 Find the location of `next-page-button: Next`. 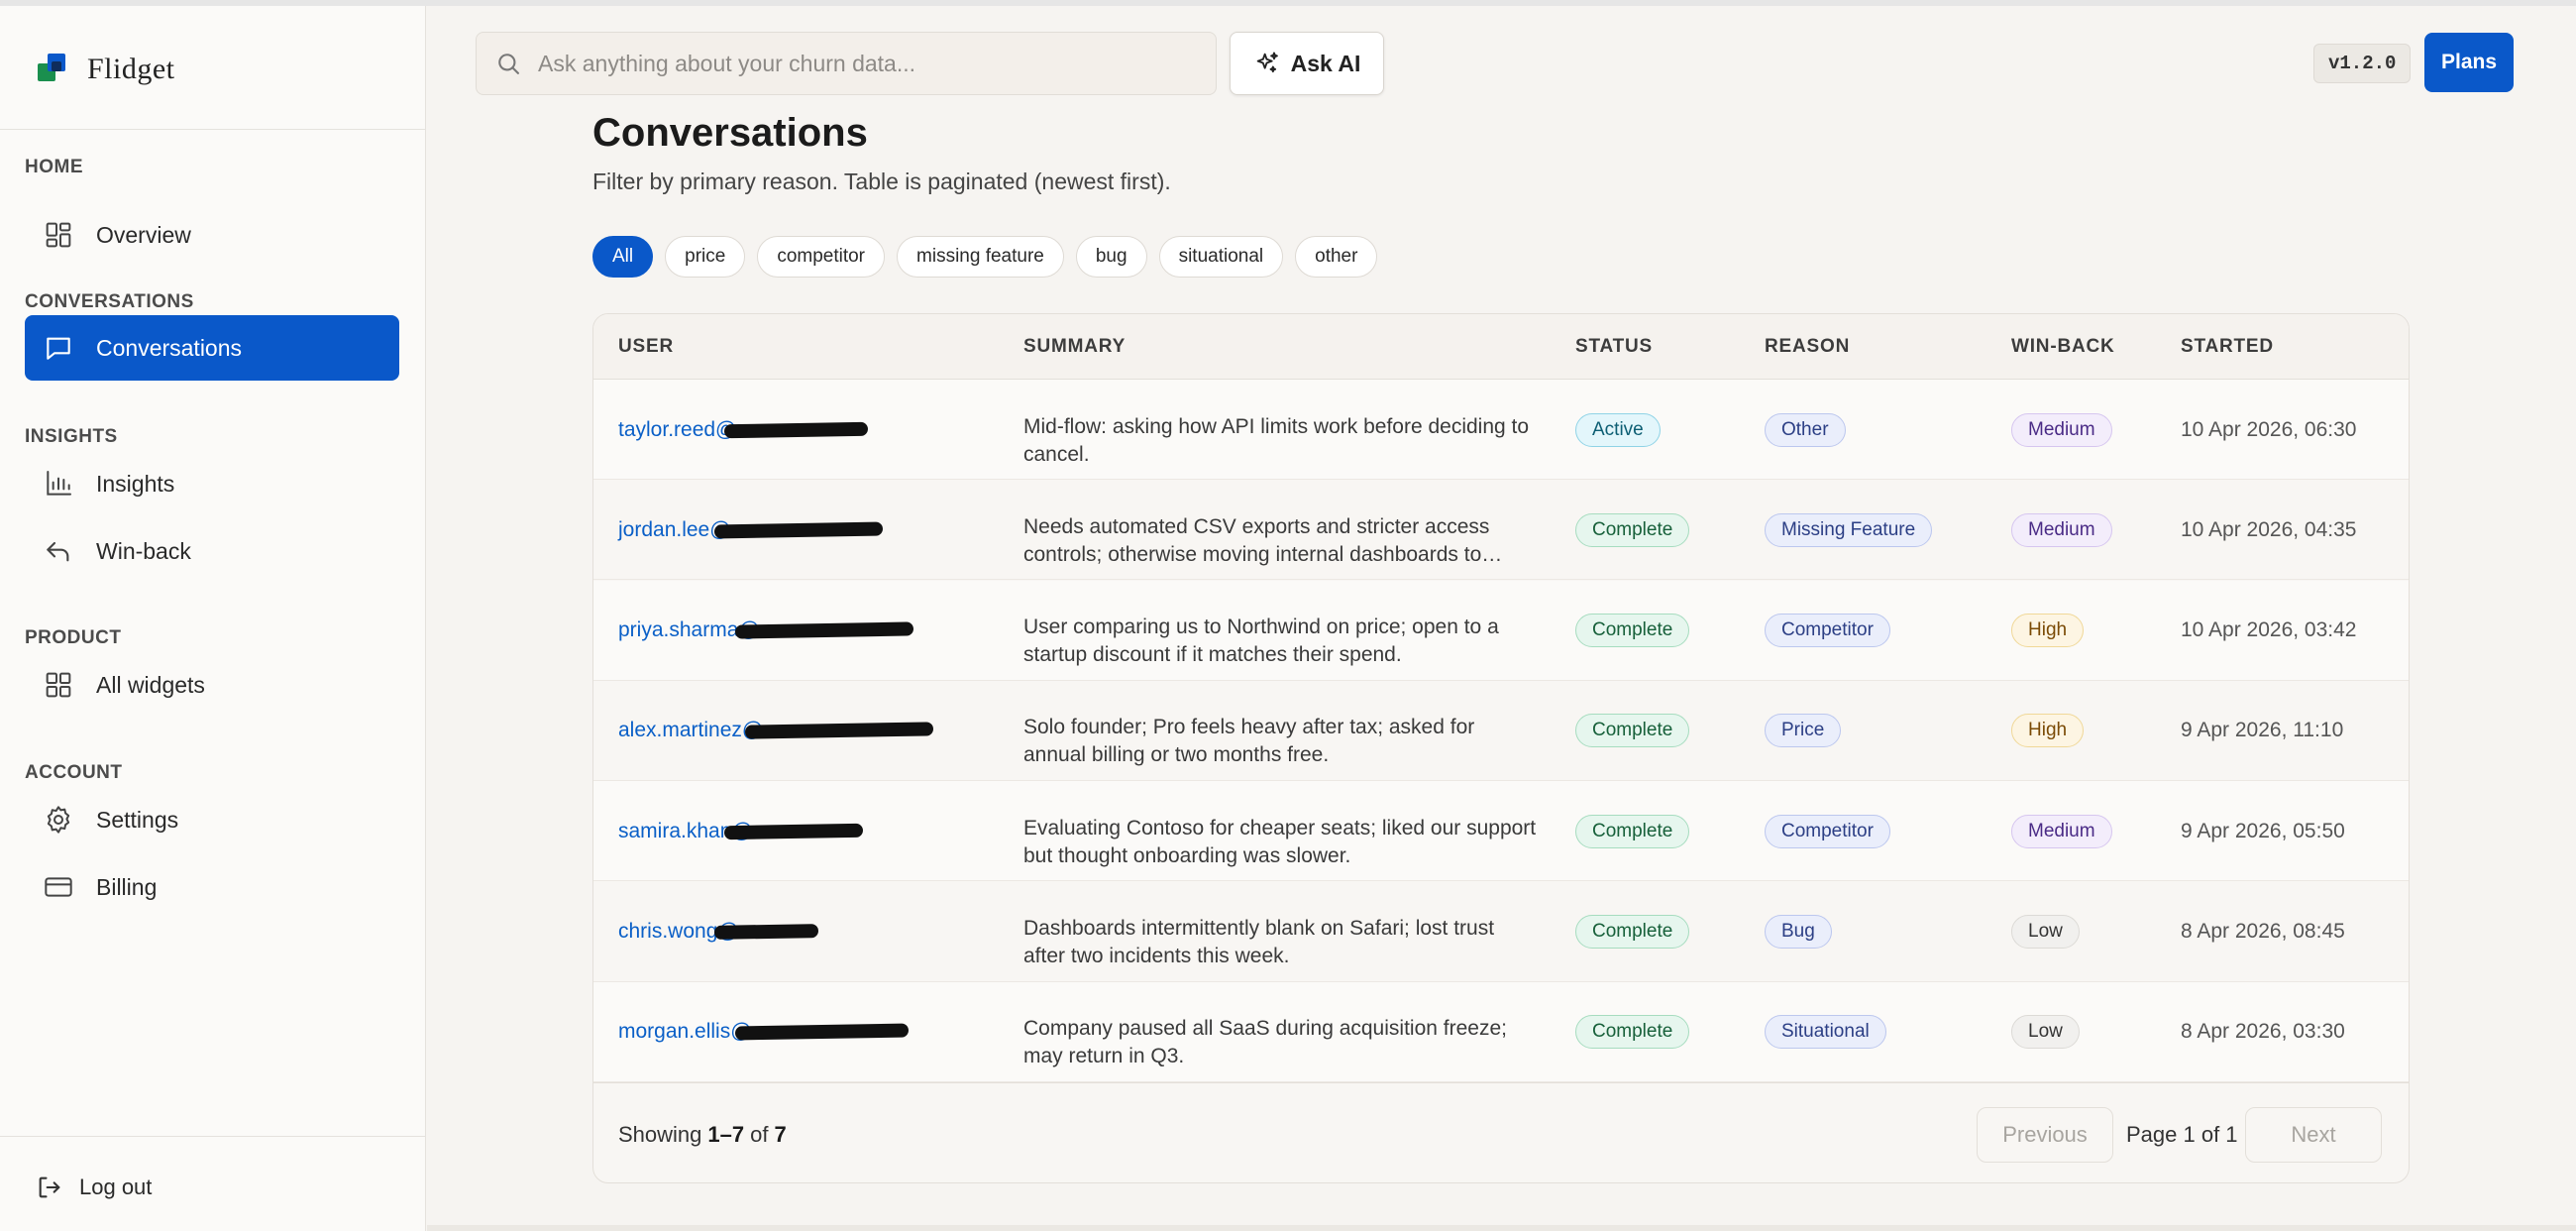

next-page-button: Next is located at coordinates (2313, 1135).